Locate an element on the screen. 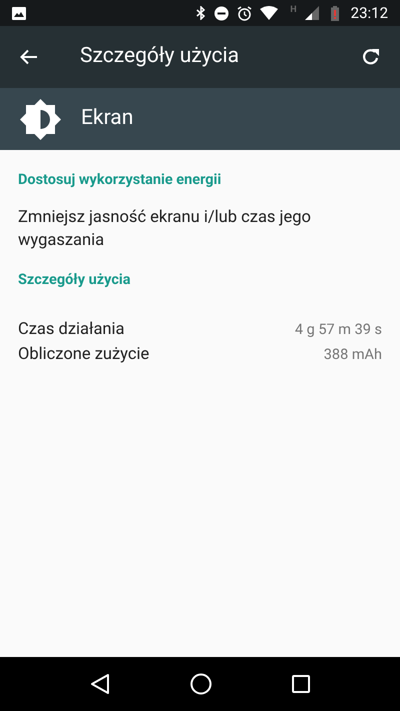 This screenshot has height=711, width=400. preference-summary: Zmniejsz jasność ekranu i/lub czas jego wygaszania is located at coordinates (200, 229).